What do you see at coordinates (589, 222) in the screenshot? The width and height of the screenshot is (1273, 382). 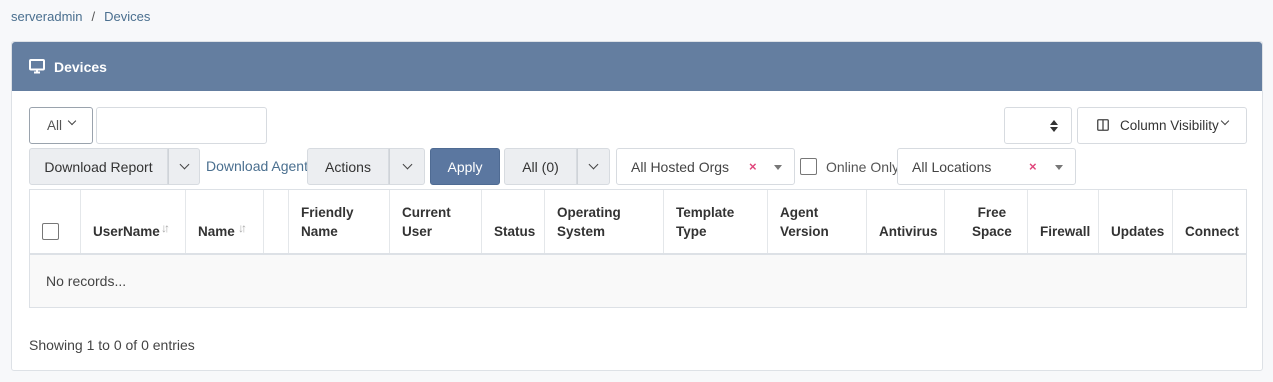 I see `col-operating-system-label: Operating System` at bounding box center [589, 222].